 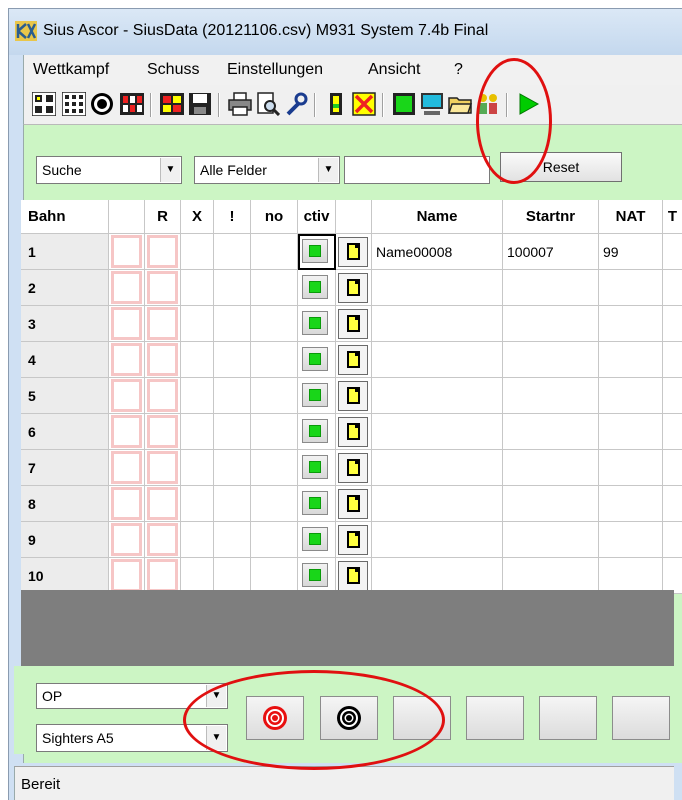 What do you see at coordinates (631, 252) in the screenshot?
I see `nat-cell: 99` at bounding box center [631, 252].